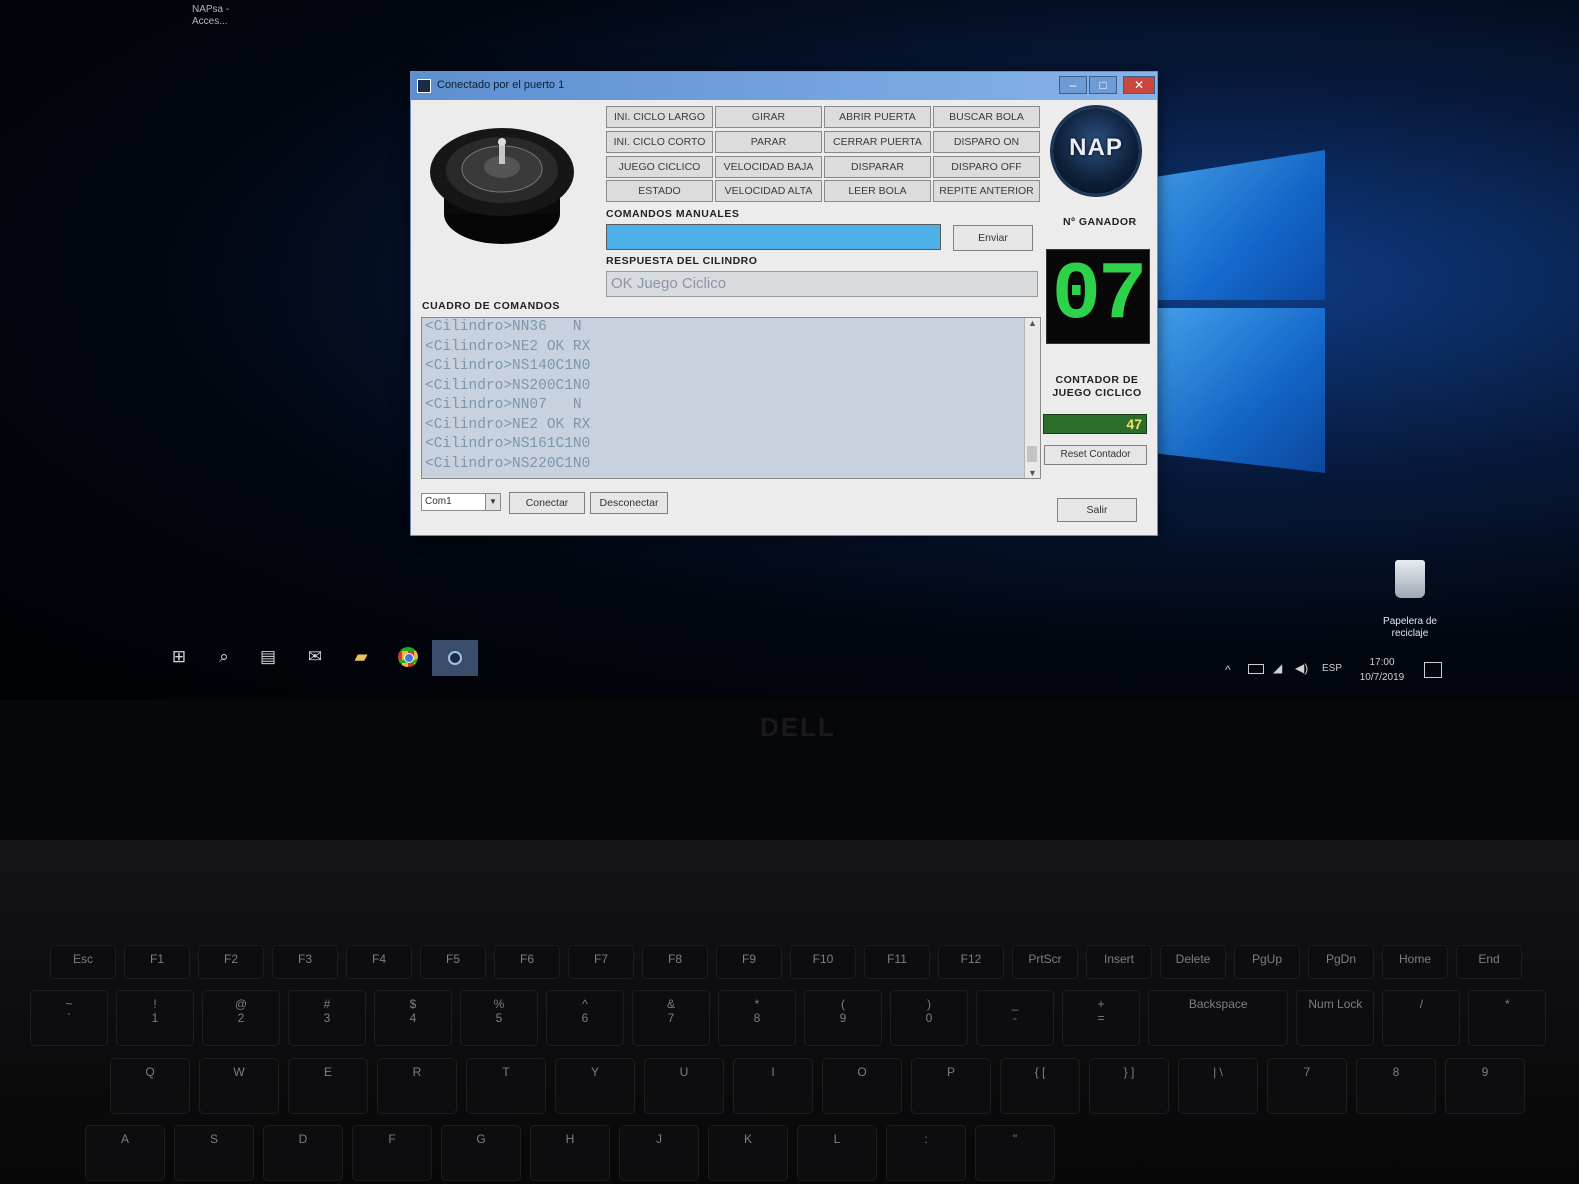  I want to click on cmd-girar-button: GIRAR, so click(768, 117).